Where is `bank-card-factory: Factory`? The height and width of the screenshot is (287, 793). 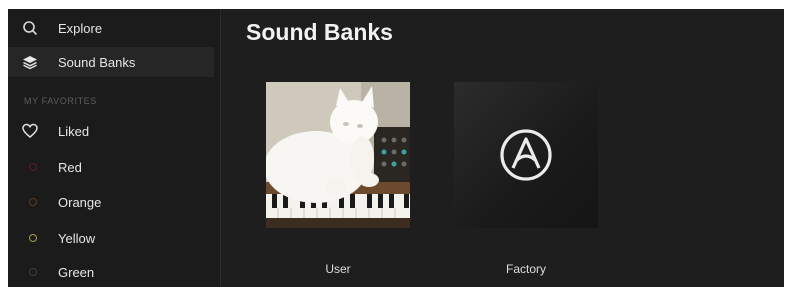
bank-card-factory: Factory is located at coordinates (526, 179).